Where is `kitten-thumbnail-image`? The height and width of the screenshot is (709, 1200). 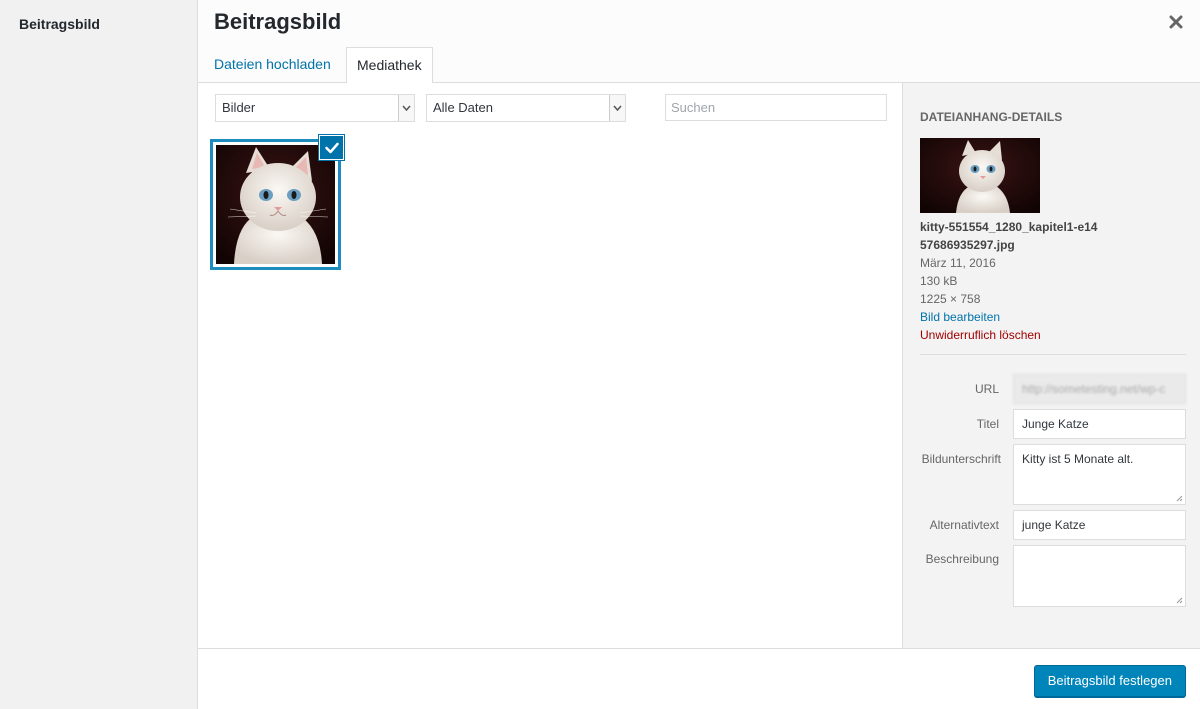
kitten-thumbnail-image is located at coordinates (275, 204).